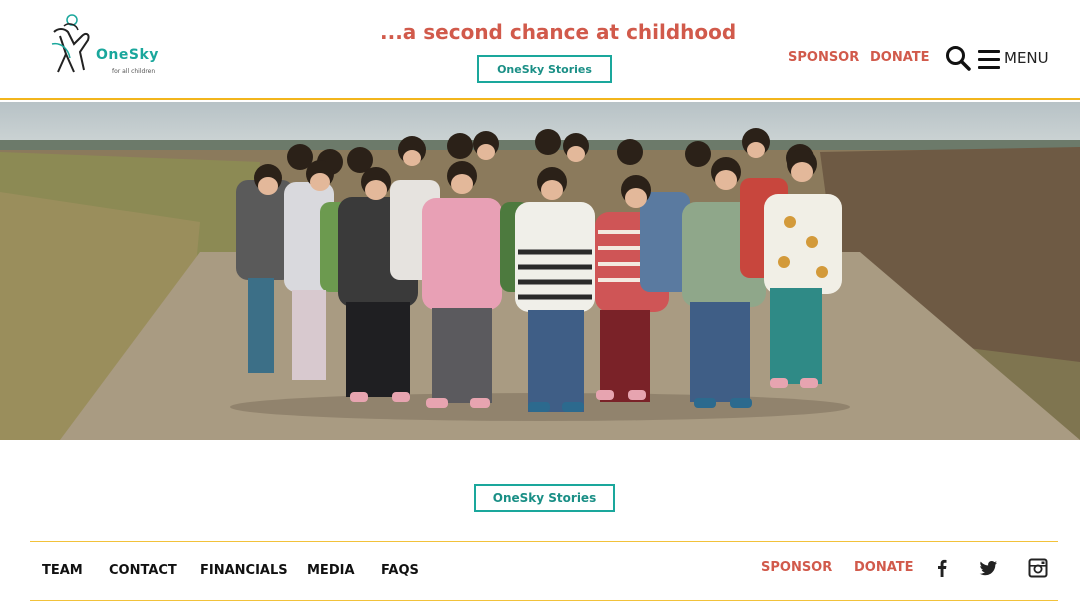 The width and height of the screenshot is (1080, 610). I want to click on footer-bottom-divider, so click(544, 600).